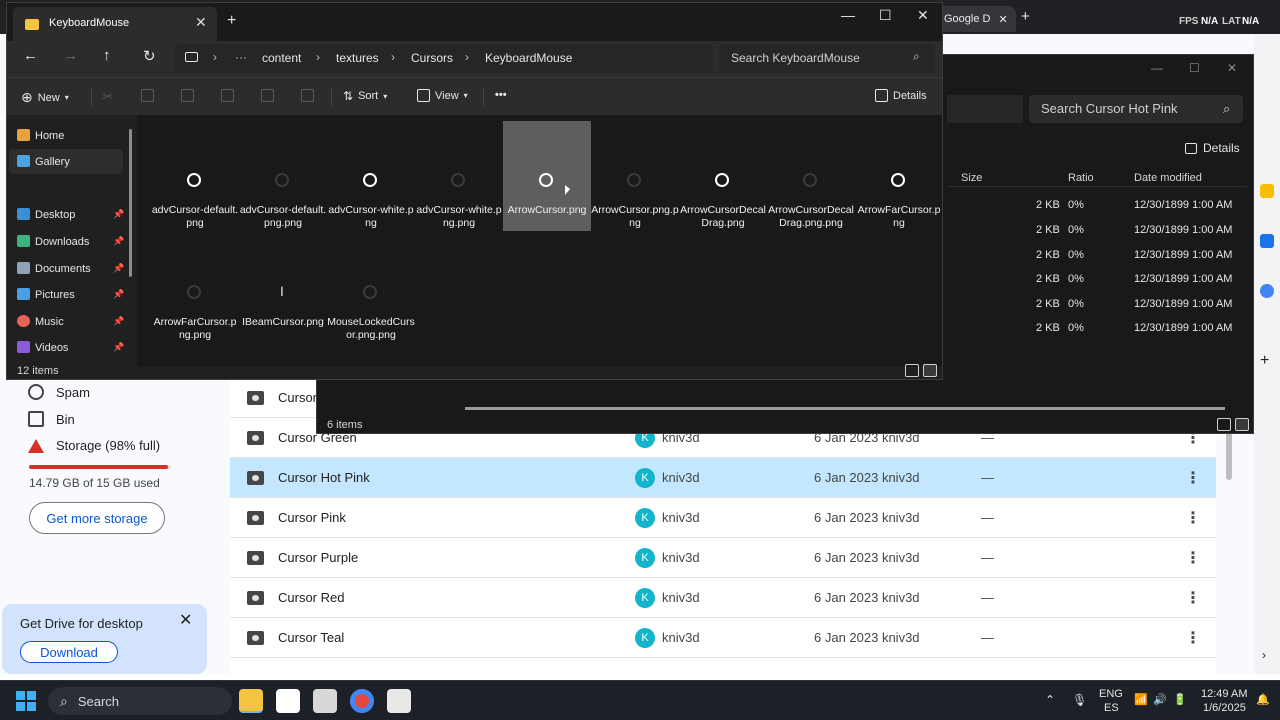 This screenshot has height=720, width=1280. What do you see at coordinates (288, 701) in the screenshot?
I see `snipping-tool-app-icon` at bounding box center [288, 701].